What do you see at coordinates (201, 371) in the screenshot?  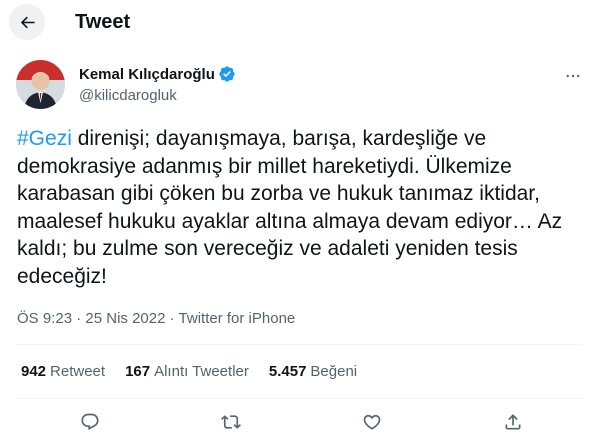 I see `stat-label: Alıntı Tweetler` at bounding box center [201, 371].